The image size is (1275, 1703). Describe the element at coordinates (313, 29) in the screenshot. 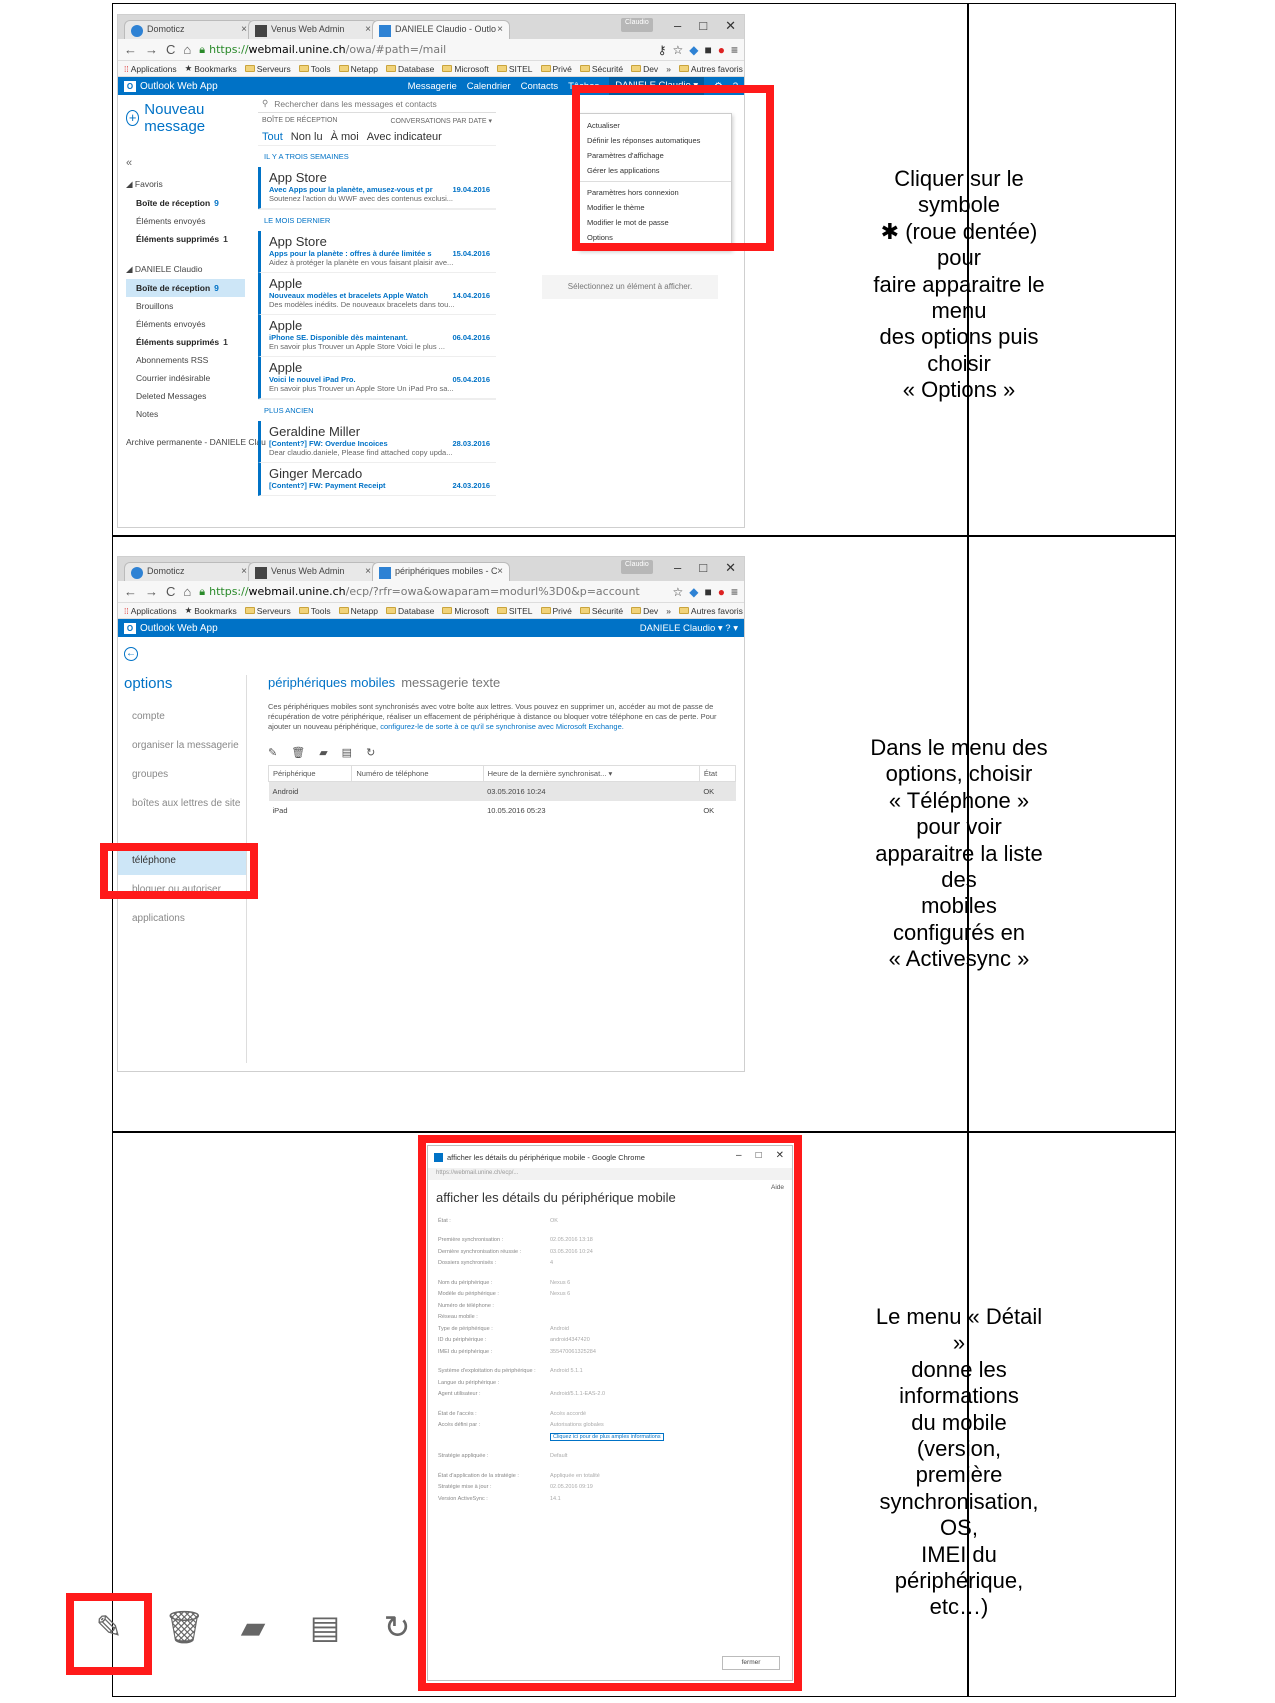

I see `browser-tab: Venus Web Admin ×` at that location.